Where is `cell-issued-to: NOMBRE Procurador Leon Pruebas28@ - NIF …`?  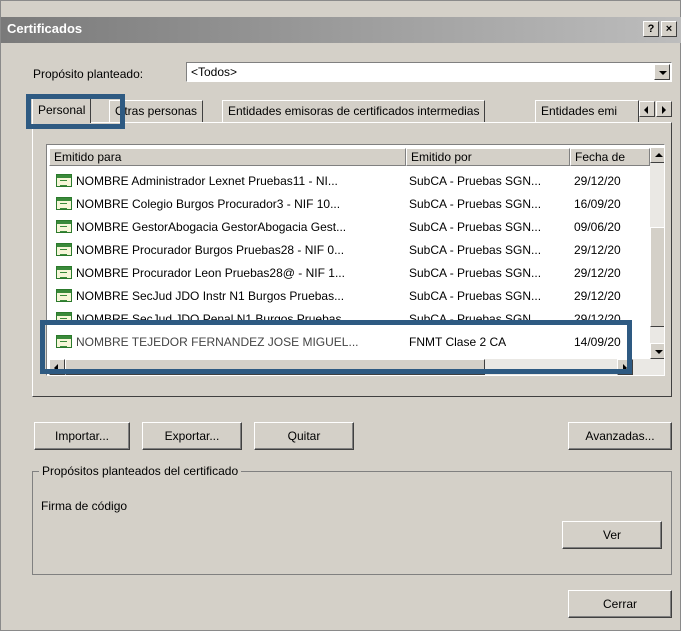
cell-issued-to: NOMBRE Procurador Leon Pruebas28@ - NIF … is located at coordinates (210, 273).